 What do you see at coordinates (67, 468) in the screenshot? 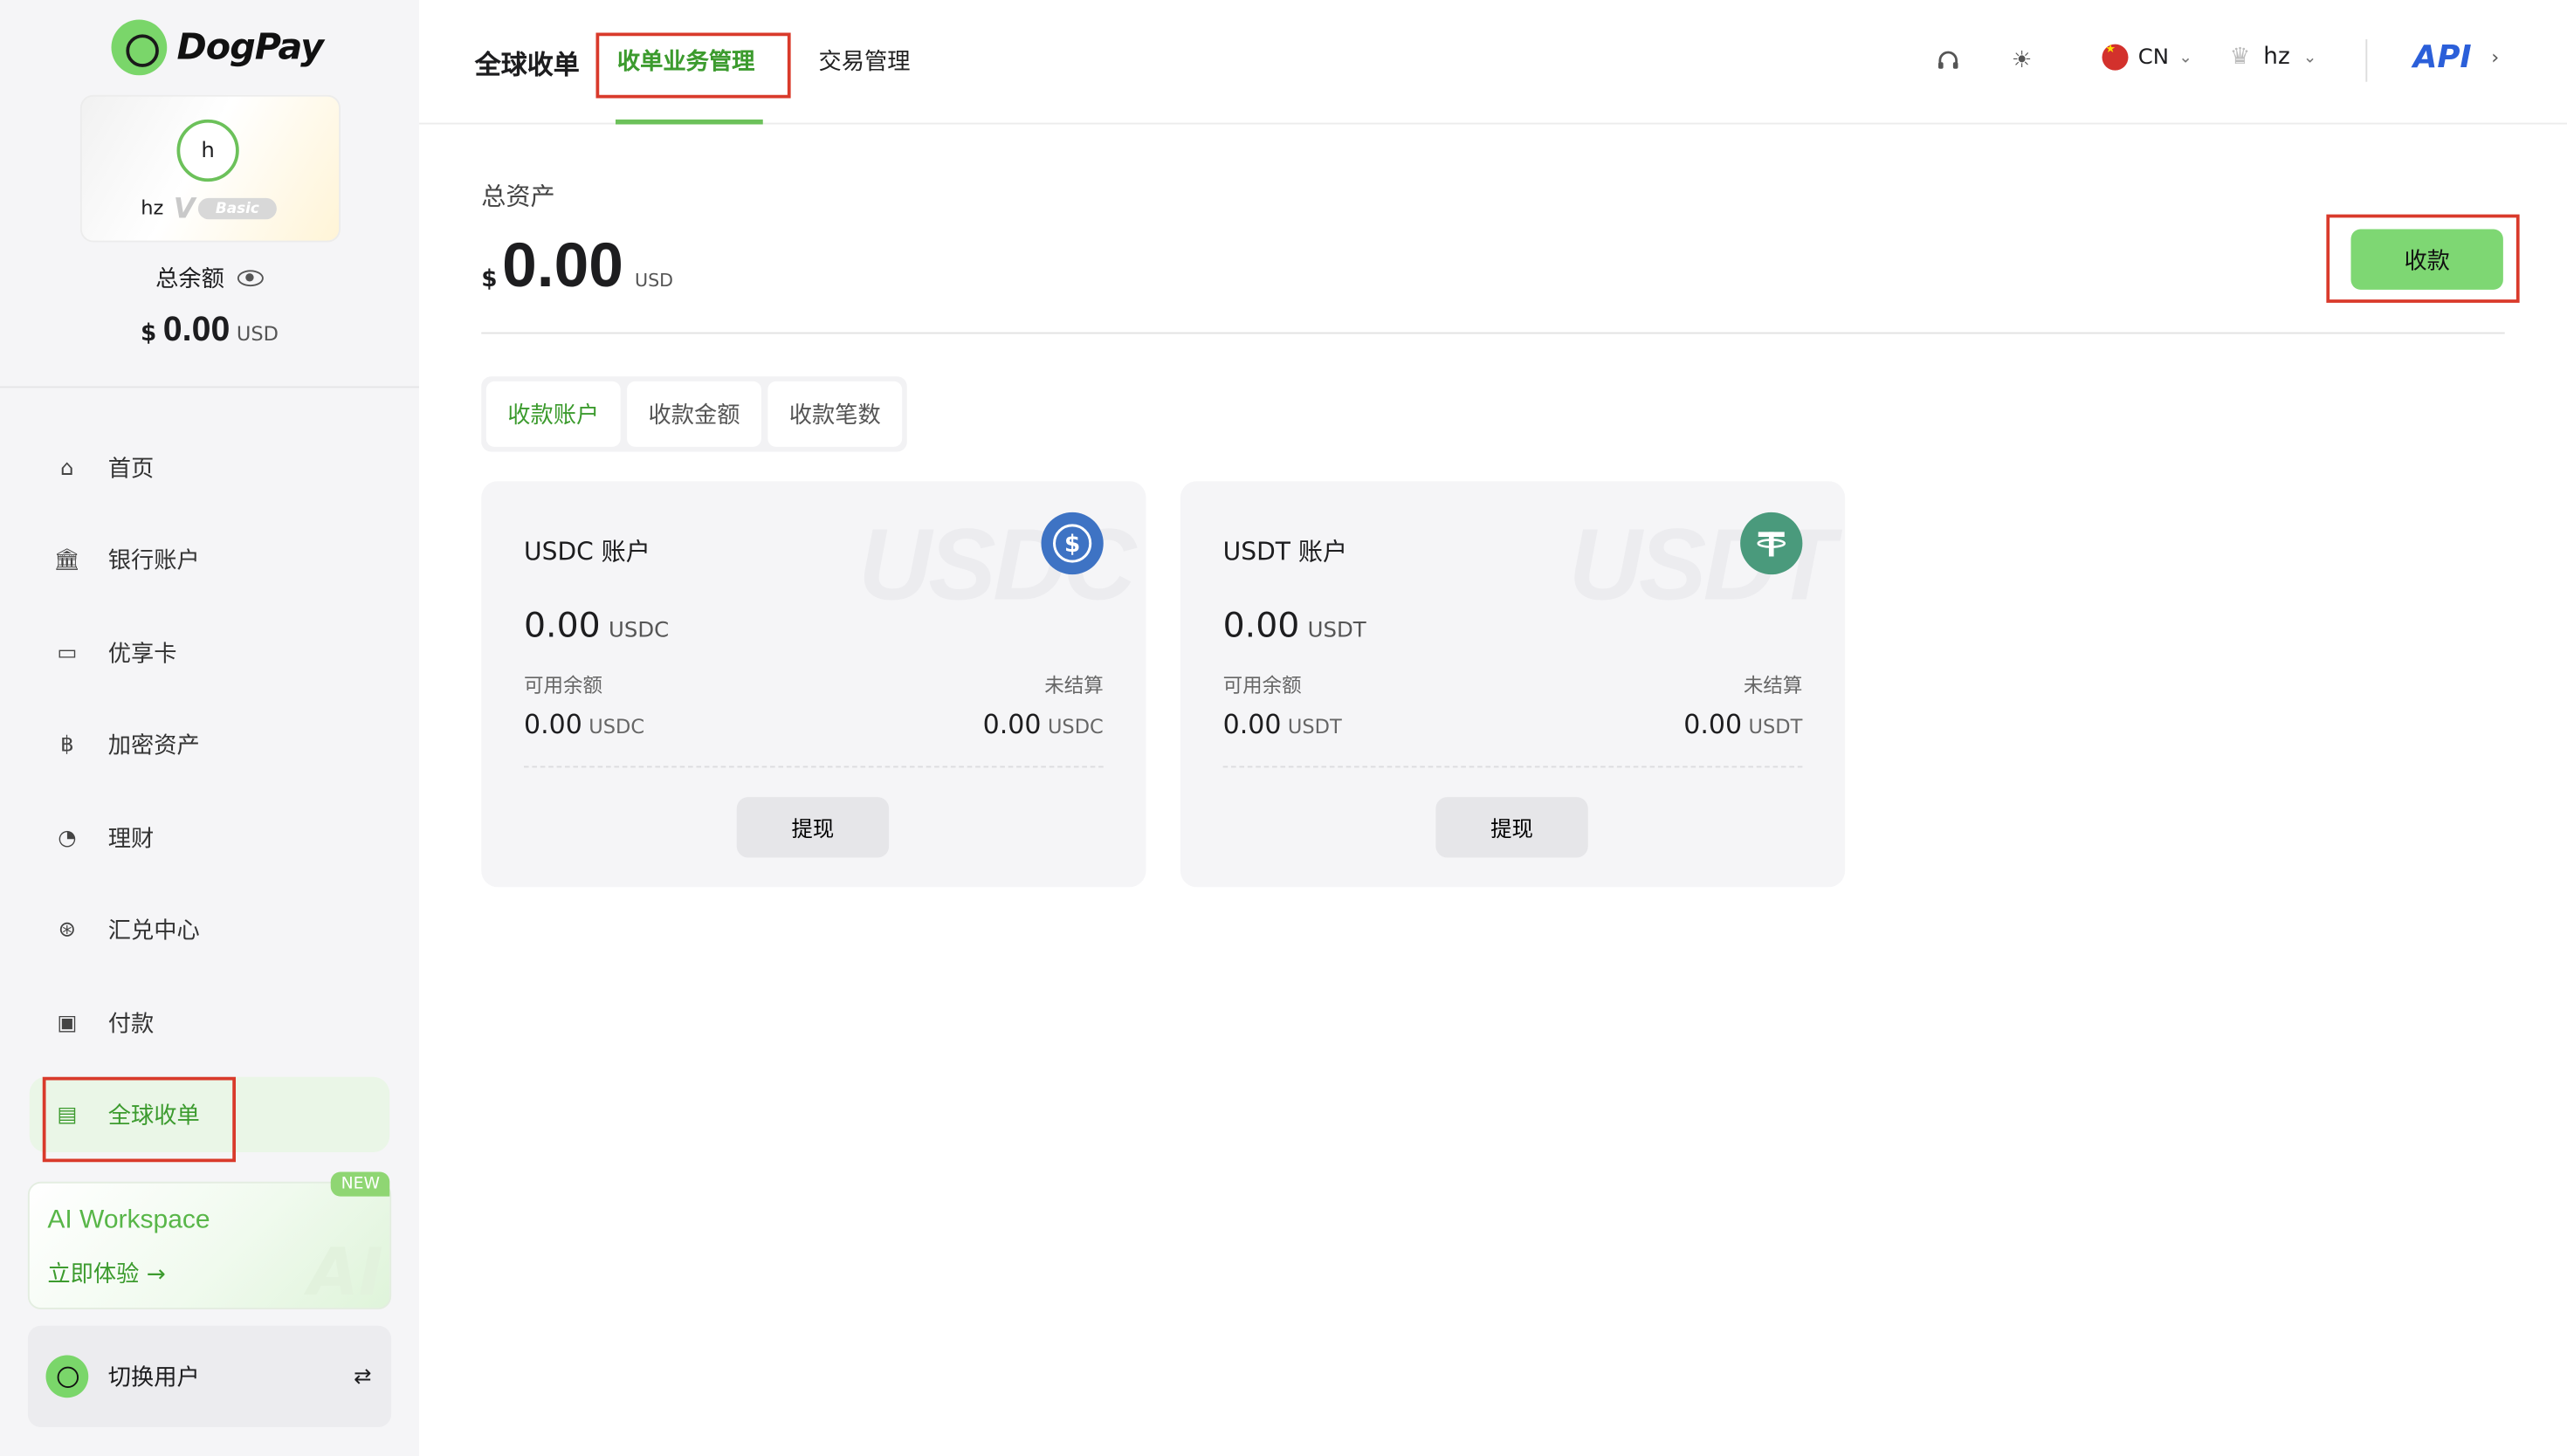
I see `home-icon: ⌂` at bounding box center [67, 468].